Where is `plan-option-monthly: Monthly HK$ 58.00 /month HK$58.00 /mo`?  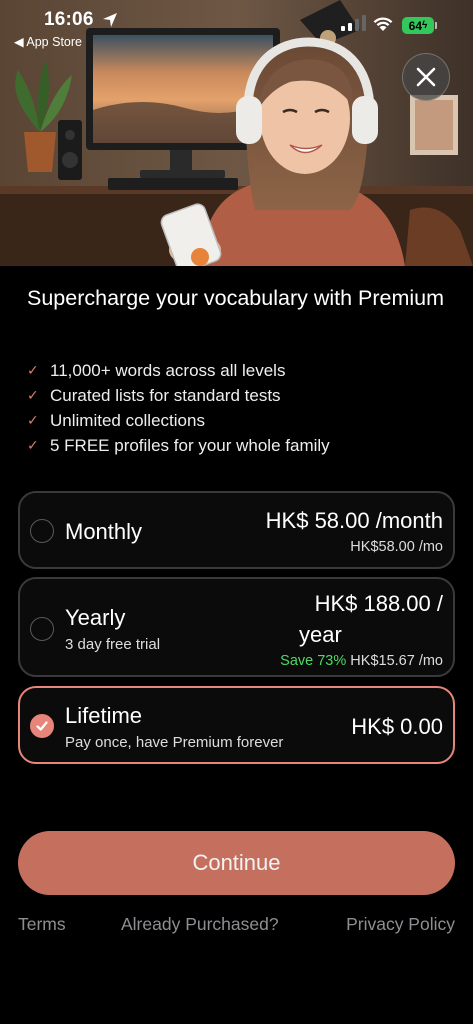
plan-option-monthly: Monthly HK$ 58.00 /month HK$58.00 /mo is located at coordinates (236, 530).